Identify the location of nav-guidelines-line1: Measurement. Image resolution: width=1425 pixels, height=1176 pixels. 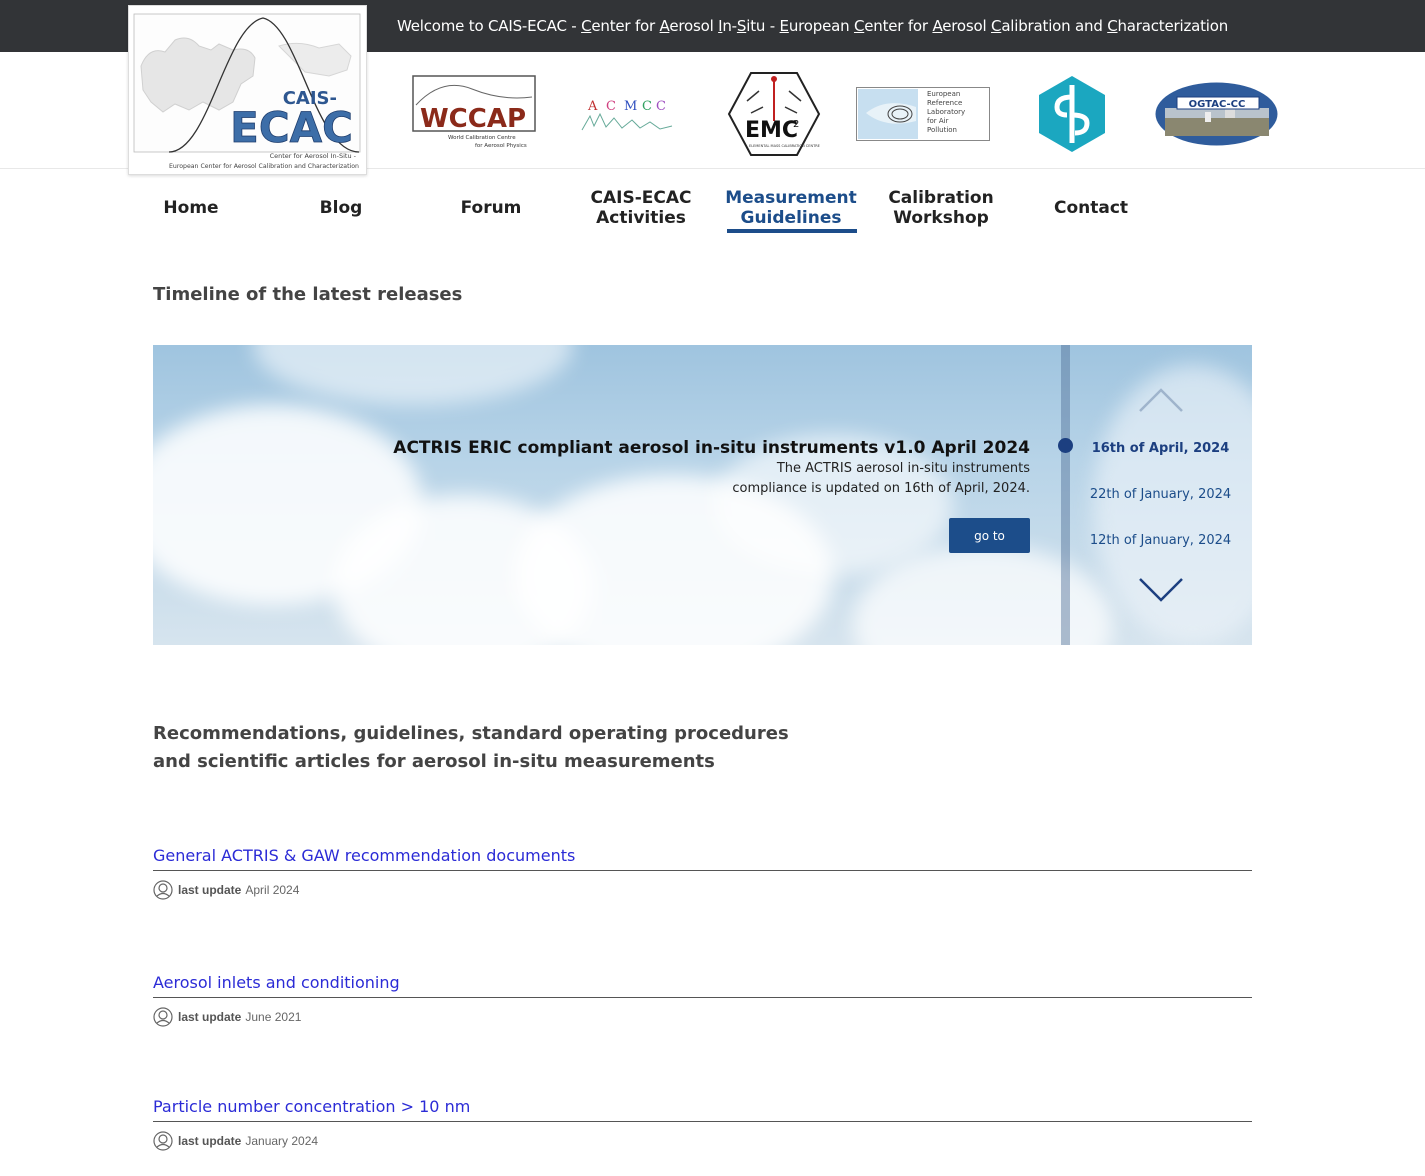
(791, 198).